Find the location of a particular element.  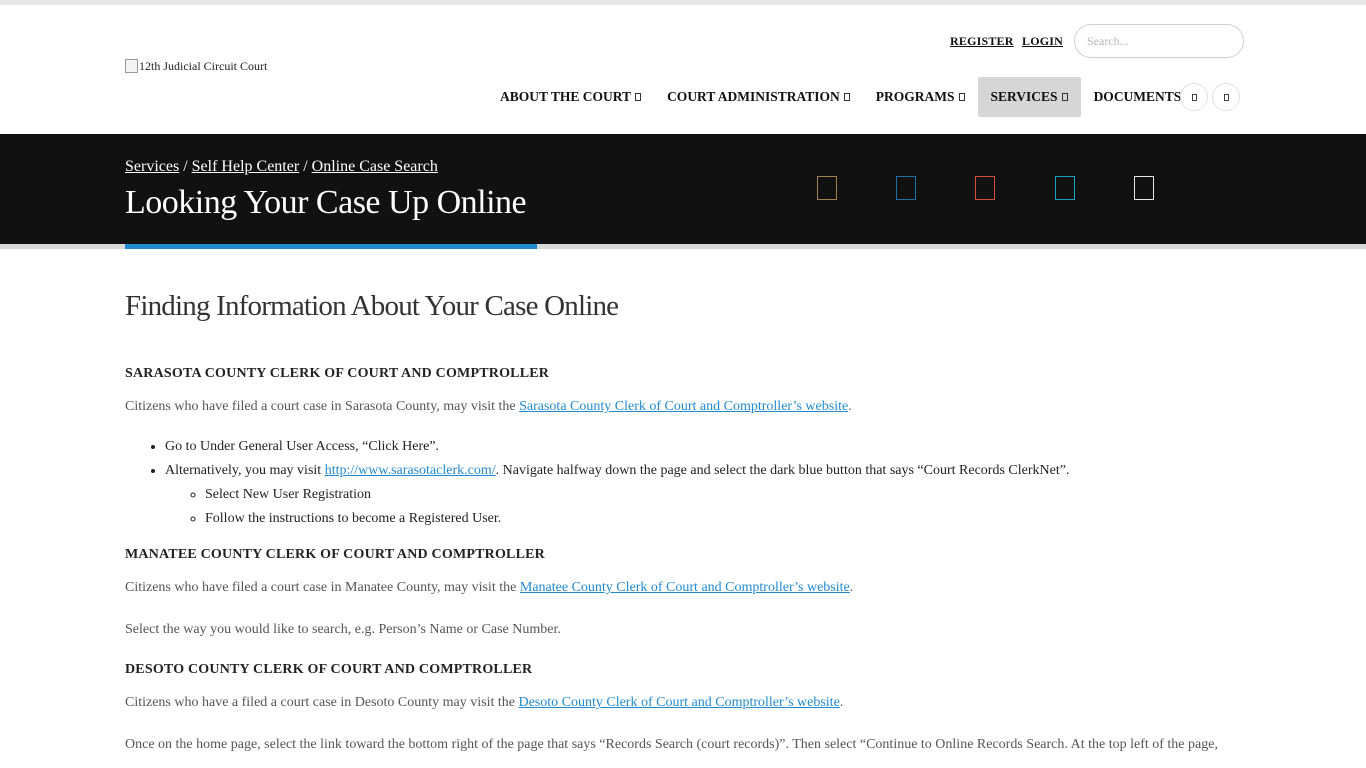

login-link: LOGIN is located at coordinates (1042, 41).